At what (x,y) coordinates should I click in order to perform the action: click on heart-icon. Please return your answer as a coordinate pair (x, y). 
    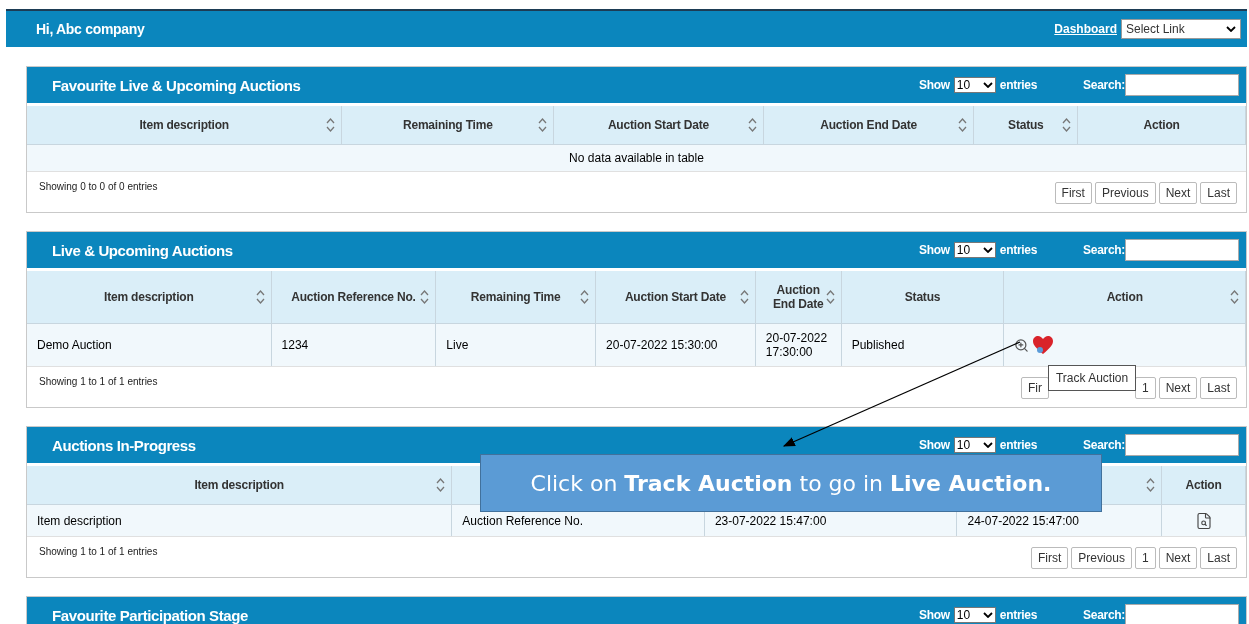
    Looking at the image, I should click on (1043, 345).